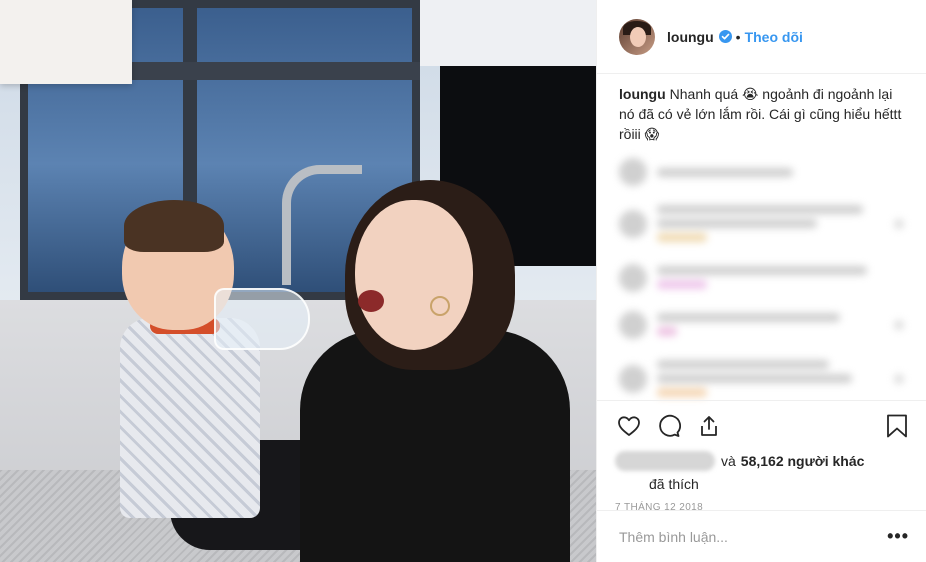 Image resolution: width=926 pixels, height=562 pixels. What do you see at coordinates (690, 37) in the screenshot?
I see `username-link: loungu` at bounding box center [690, 37].